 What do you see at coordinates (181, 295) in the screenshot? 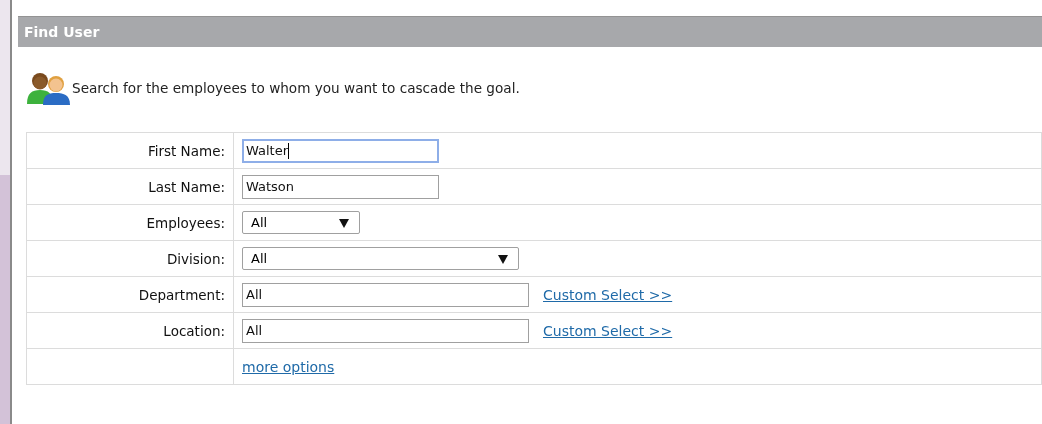
I see `field-label: Department:` at bounding box center [181, 295].